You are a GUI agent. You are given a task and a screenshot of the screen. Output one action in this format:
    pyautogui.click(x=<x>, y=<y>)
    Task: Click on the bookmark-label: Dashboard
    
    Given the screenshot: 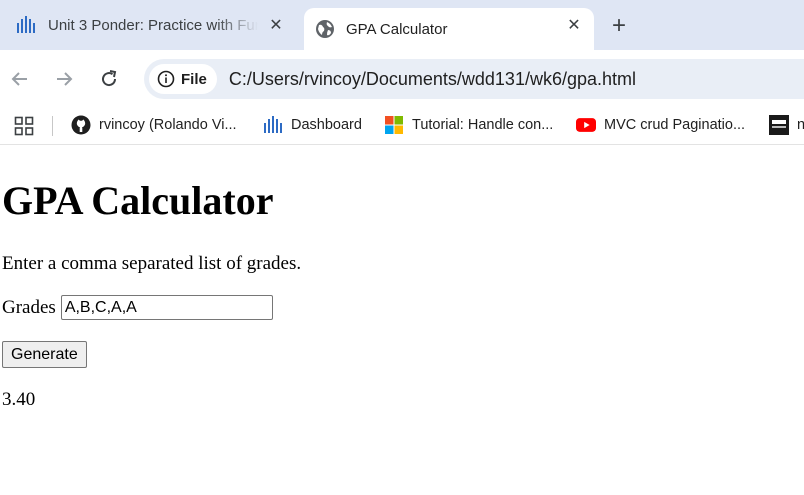 What is the action you would take?
    pyautogui.click(x=326, y=125)
    